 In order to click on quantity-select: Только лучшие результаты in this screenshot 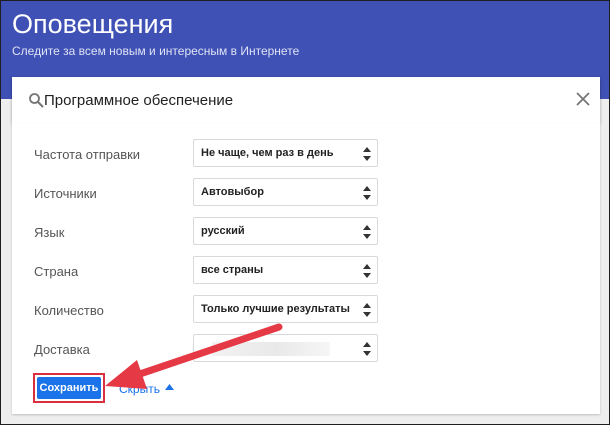, I will do `click(285, 309)`.